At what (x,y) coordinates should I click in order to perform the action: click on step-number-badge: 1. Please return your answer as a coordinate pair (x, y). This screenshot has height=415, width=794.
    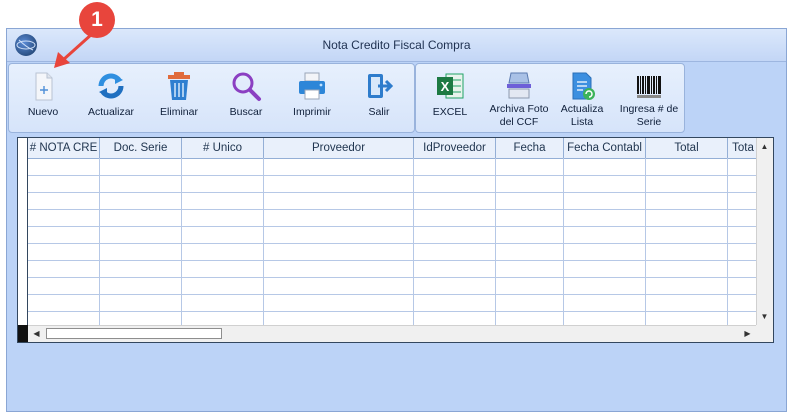
    Looking at the image, I should click on (97, 20).